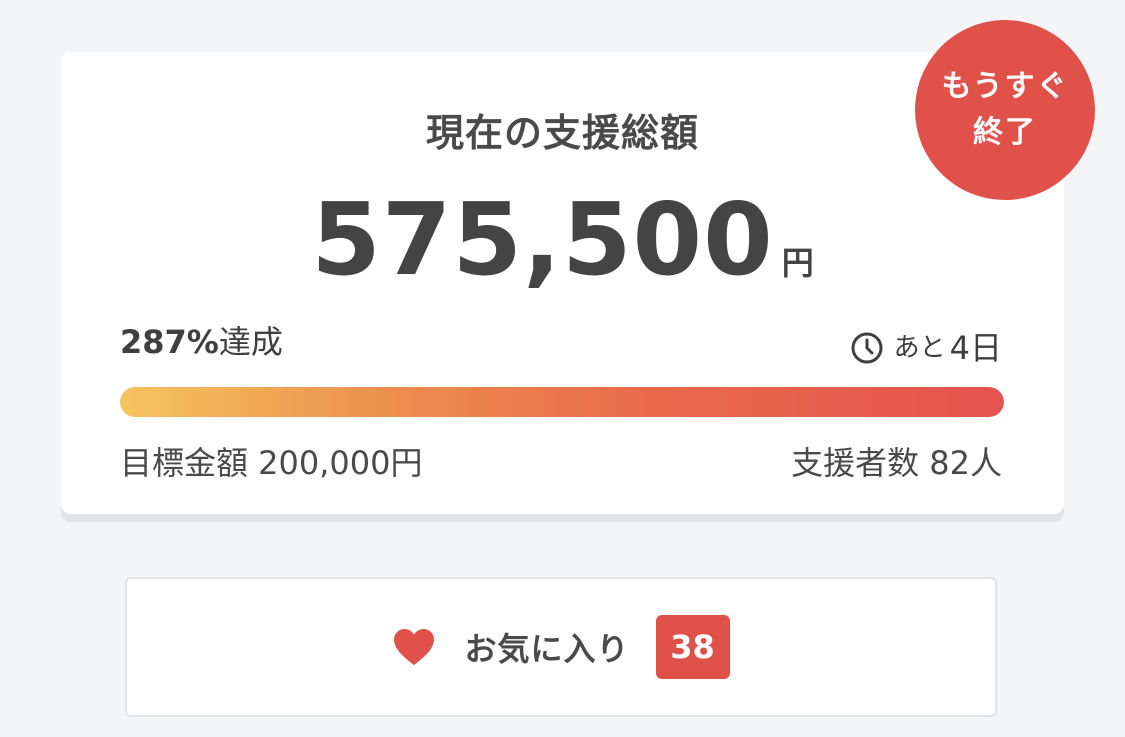 This screenshot has height=737, width=1125. I want to click on total-amount: 575,500 円, so click(562, 240).